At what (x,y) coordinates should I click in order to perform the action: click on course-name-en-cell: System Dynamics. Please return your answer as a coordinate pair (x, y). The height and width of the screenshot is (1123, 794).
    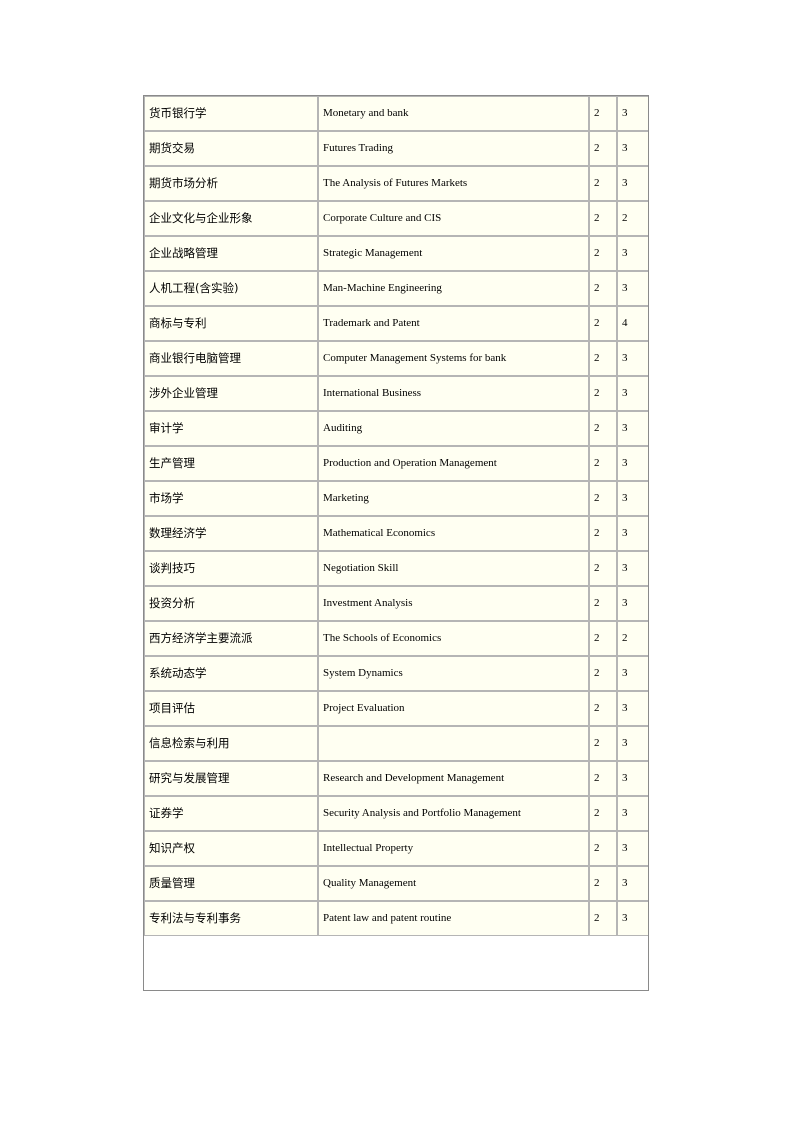
    Looking at the image, I should click on (453, 673).